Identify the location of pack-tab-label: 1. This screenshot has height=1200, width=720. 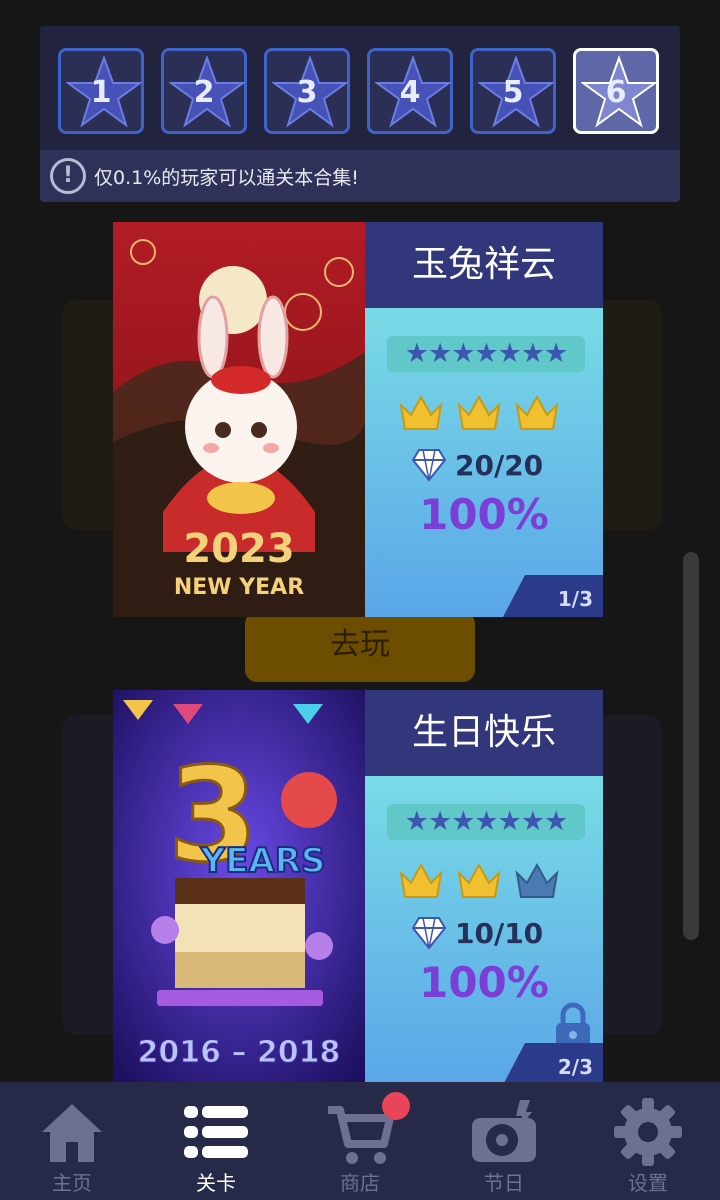
(101, 92).